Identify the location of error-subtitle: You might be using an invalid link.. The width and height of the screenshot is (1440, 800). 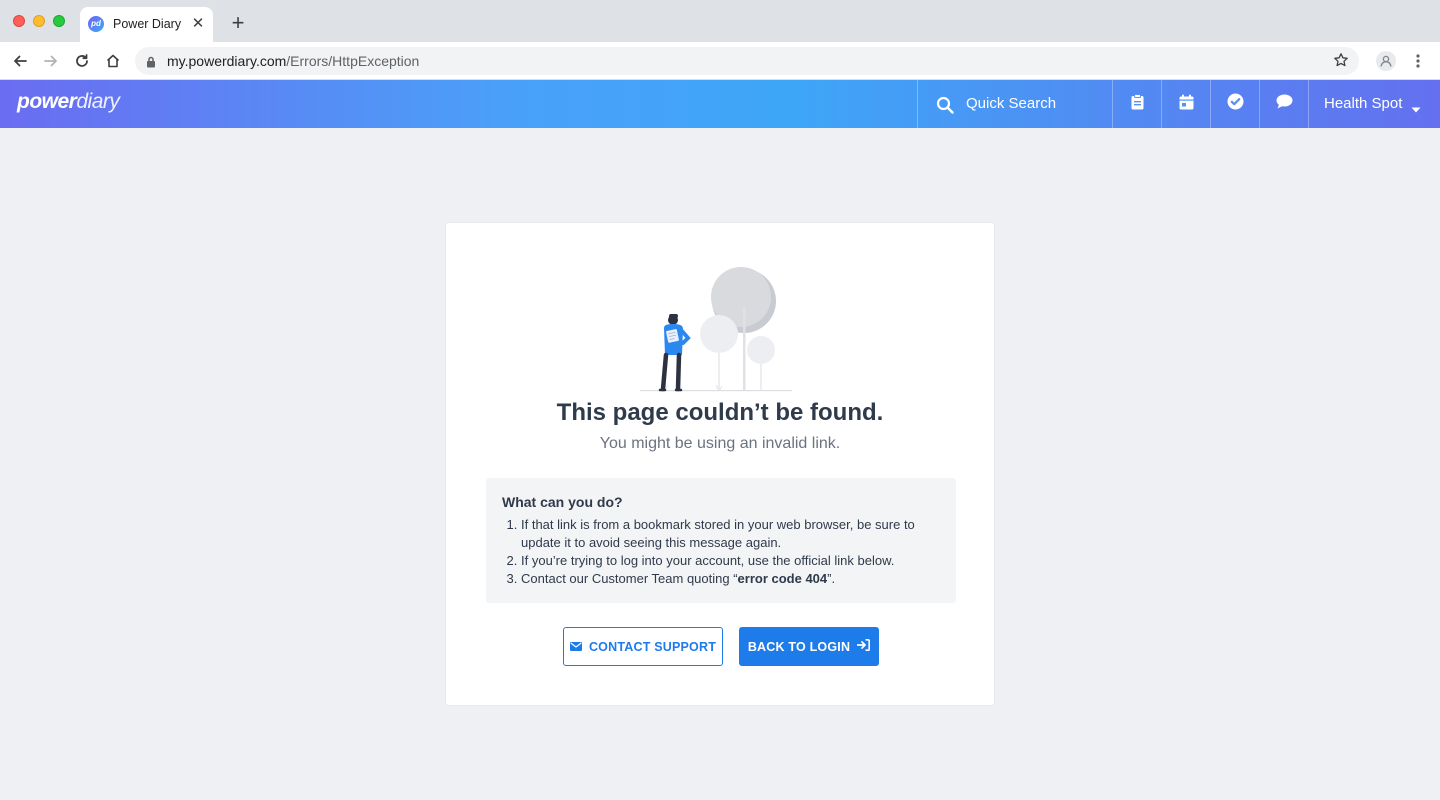
(720, 443).